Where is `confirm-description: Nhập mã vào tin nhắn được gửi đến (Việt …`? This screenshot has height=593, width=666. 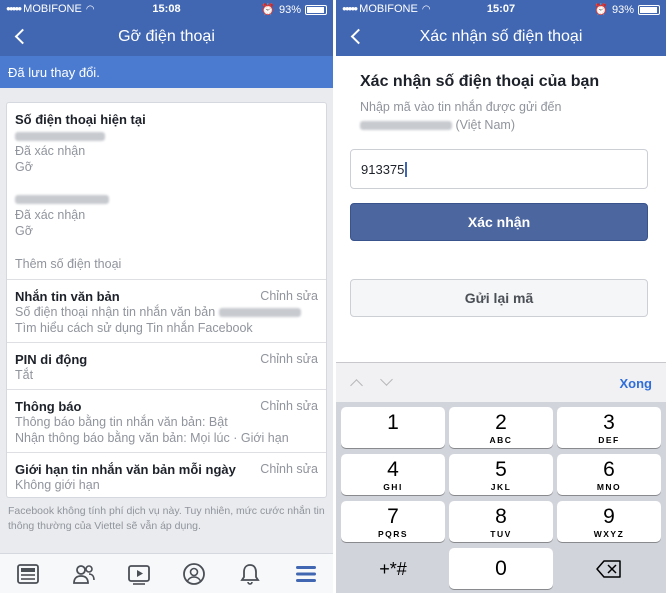
confirm-description: Nhập mã vào tin nhắn được gửi đến (Việt … is located at coordinates (461, 117).